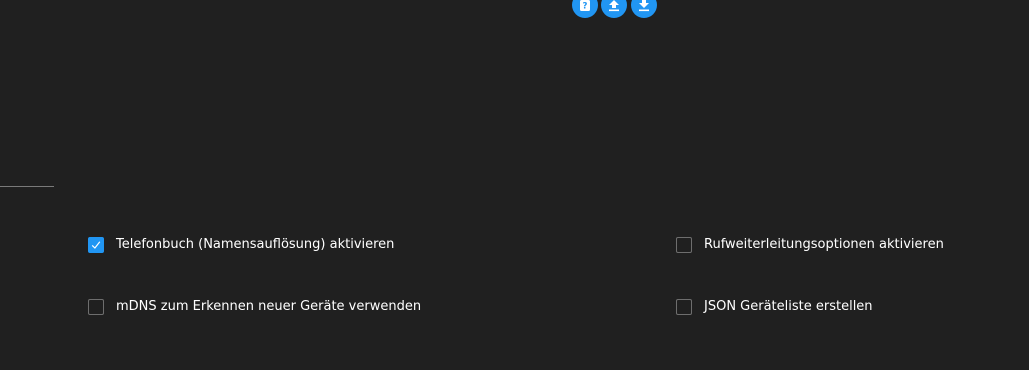  What do you see at coordinates (684, 307) in the screenshot?
I see `json-device-list-checkbox` at bounding box center [684, 307].